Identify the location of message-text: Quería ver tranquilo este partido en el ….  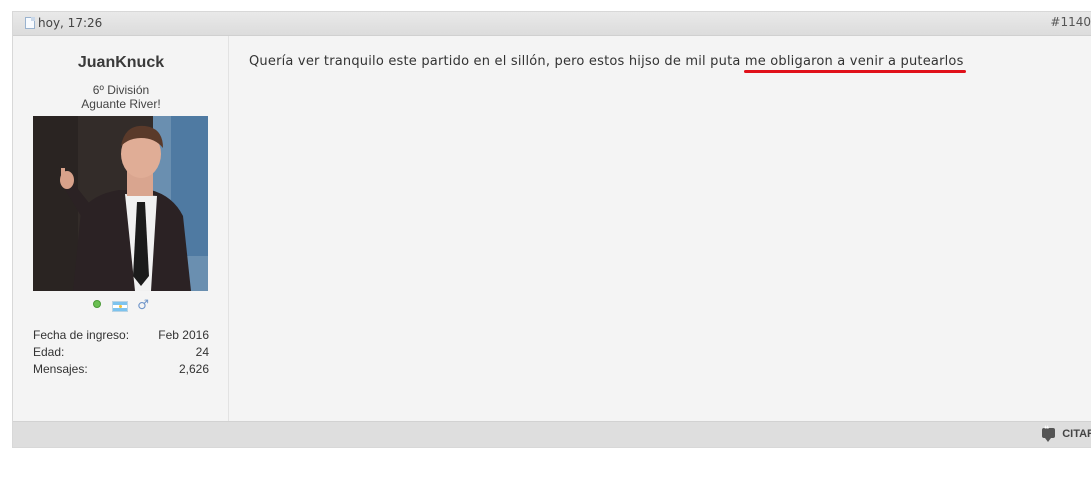
(497, 61).